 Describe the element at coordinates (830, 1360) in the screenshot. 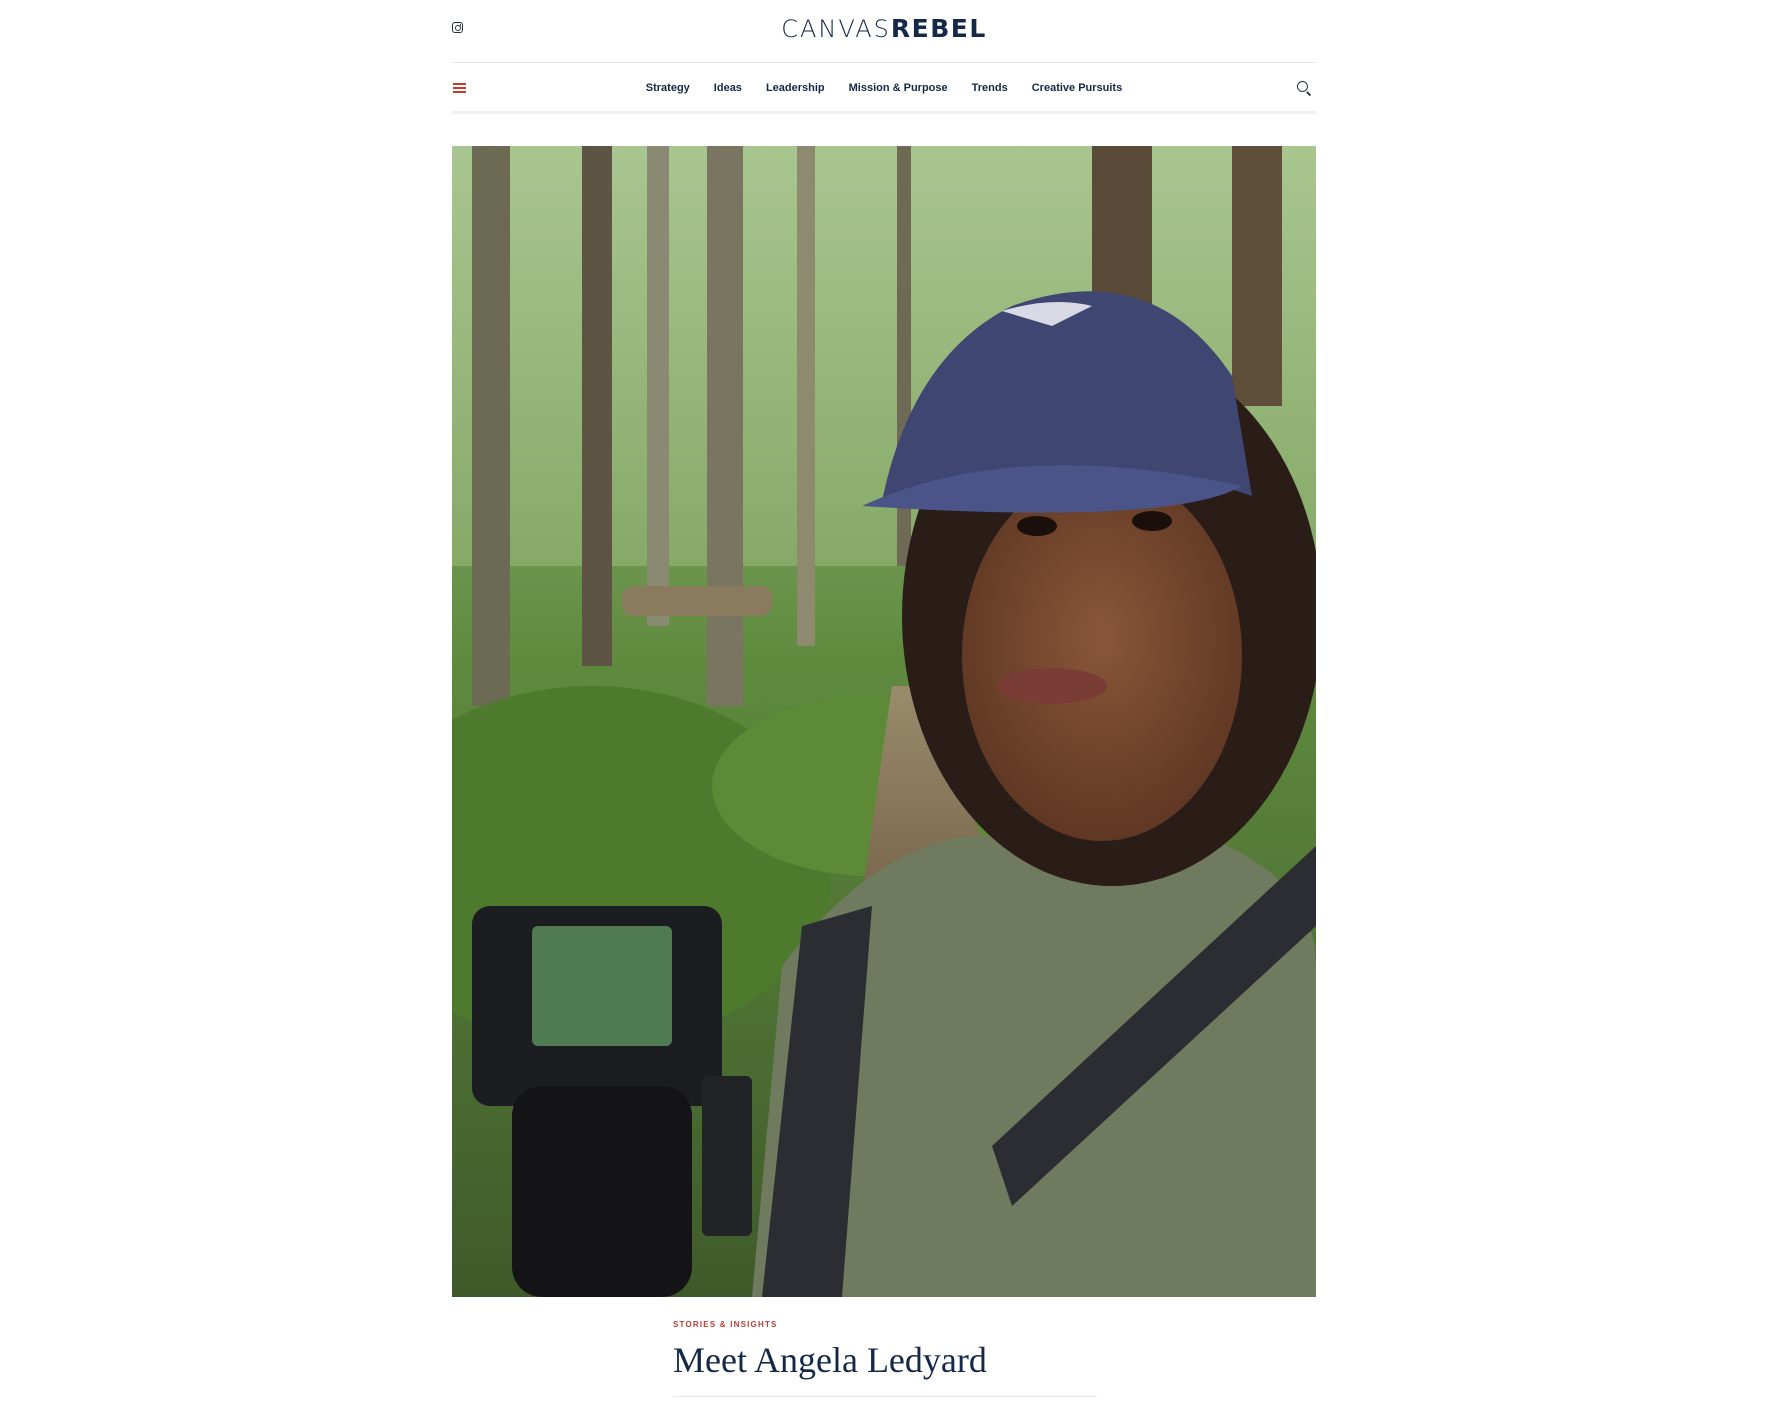

I see `article-title: Meet Angela Ledyard` at that location.